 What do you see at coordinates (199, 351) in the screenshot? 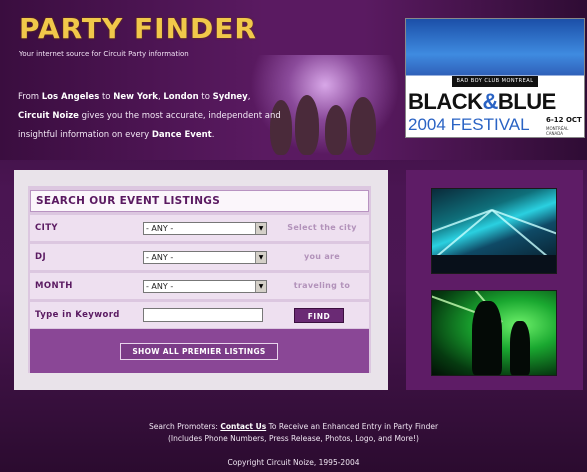
I see `show-all-premier-listings-button: SHOW ALL PREMIER LISTINGS` at bounding box center [199, 351].